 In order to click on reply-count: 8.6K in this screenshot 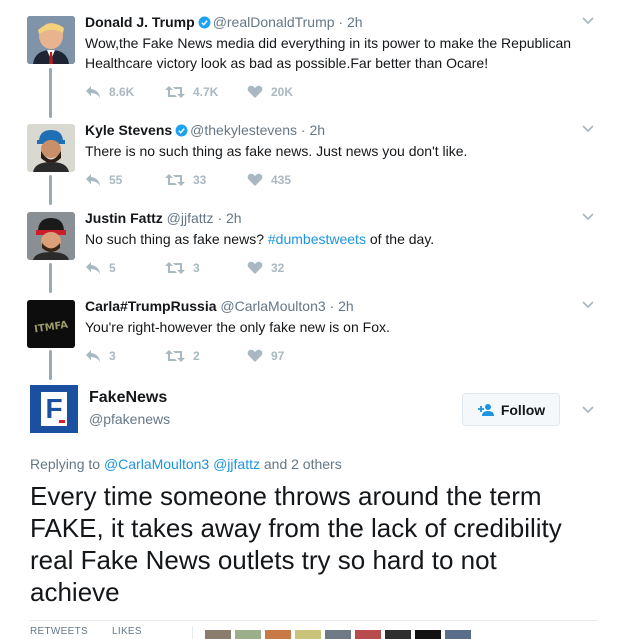, I will do `click(122, 92)`.